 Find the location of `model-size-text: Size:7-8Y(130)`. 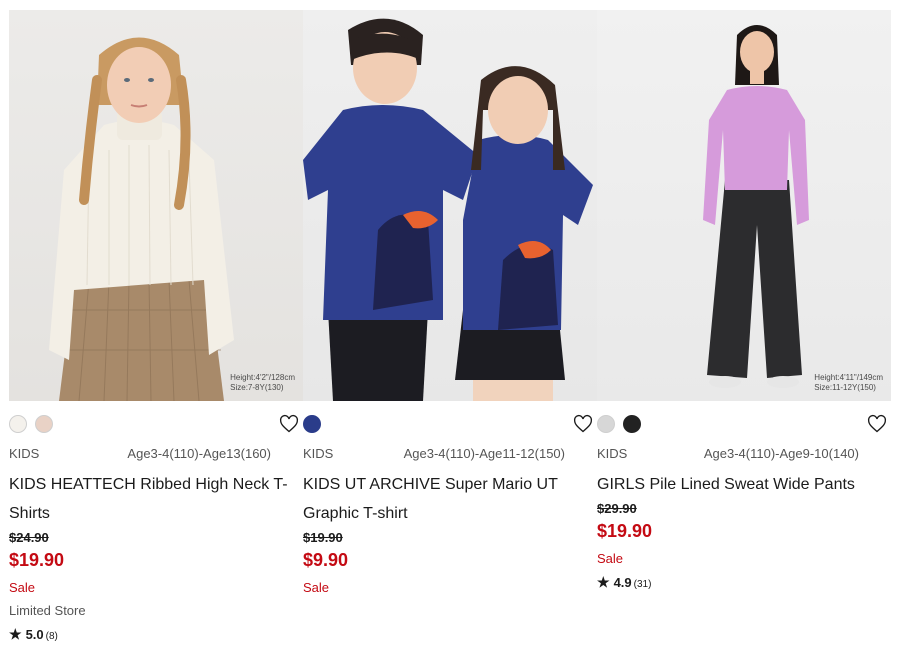

model-size-text: Size:7-8Y(130) is located at coordinates (257, 387).